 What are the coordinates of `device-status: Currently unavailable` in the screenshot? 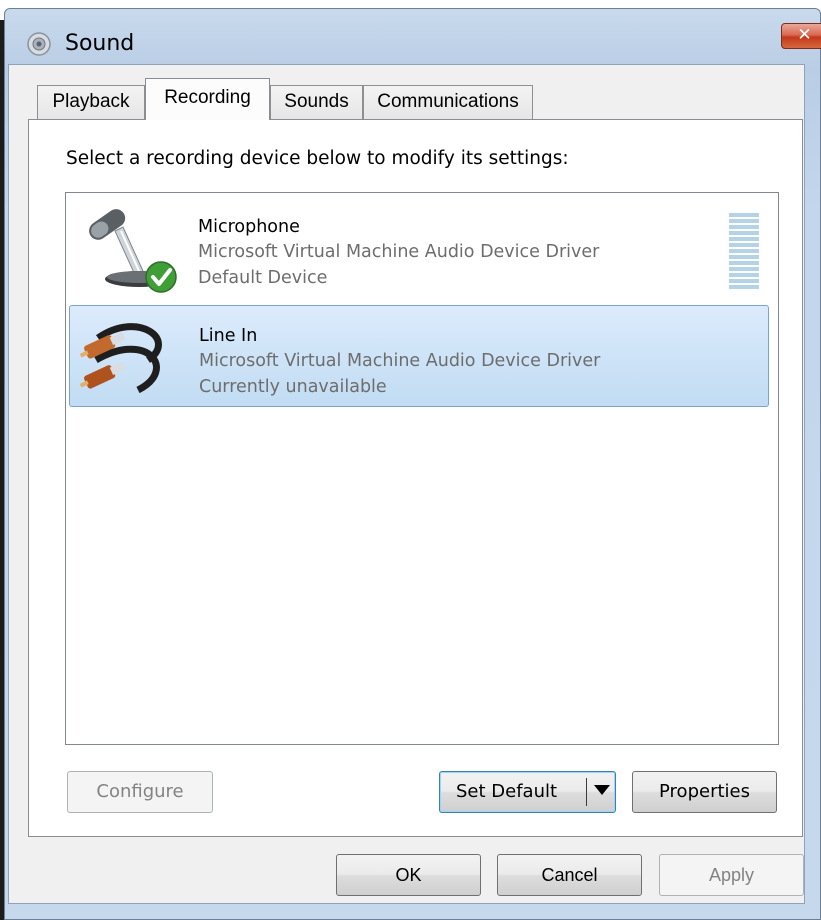 It's located at (293, 387).